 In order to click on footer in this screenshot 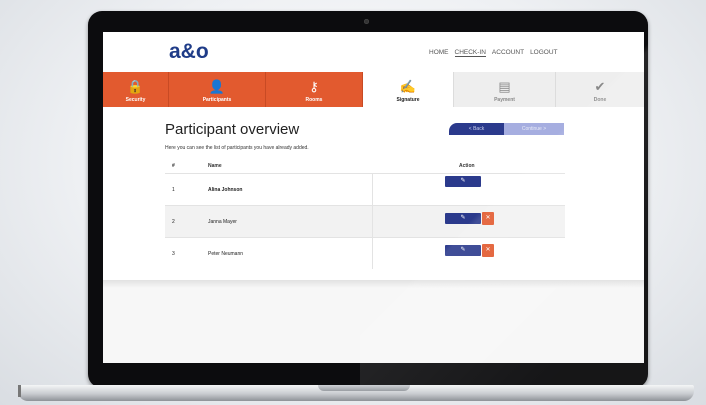, I will do `click(373, 325)`.